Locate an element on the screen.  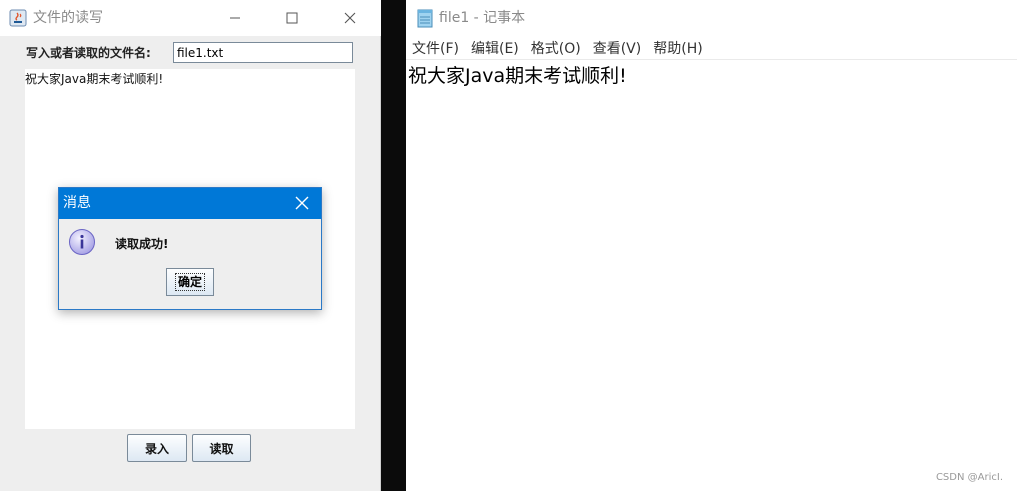
java-title-bar: 文件的读写 is located at coordinates (190, 18).